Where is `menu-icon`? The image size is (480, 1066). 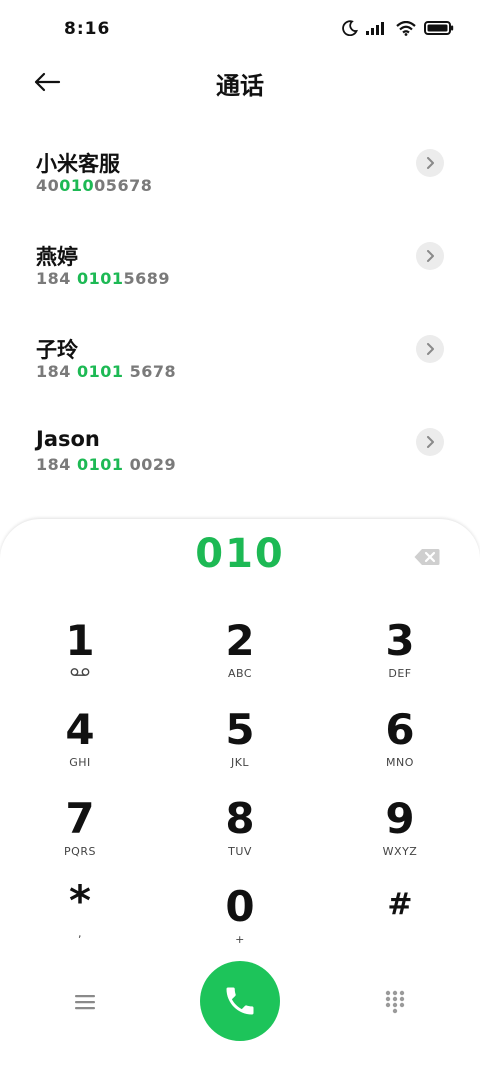 menu-icon is located at coordinates (85, 1002).